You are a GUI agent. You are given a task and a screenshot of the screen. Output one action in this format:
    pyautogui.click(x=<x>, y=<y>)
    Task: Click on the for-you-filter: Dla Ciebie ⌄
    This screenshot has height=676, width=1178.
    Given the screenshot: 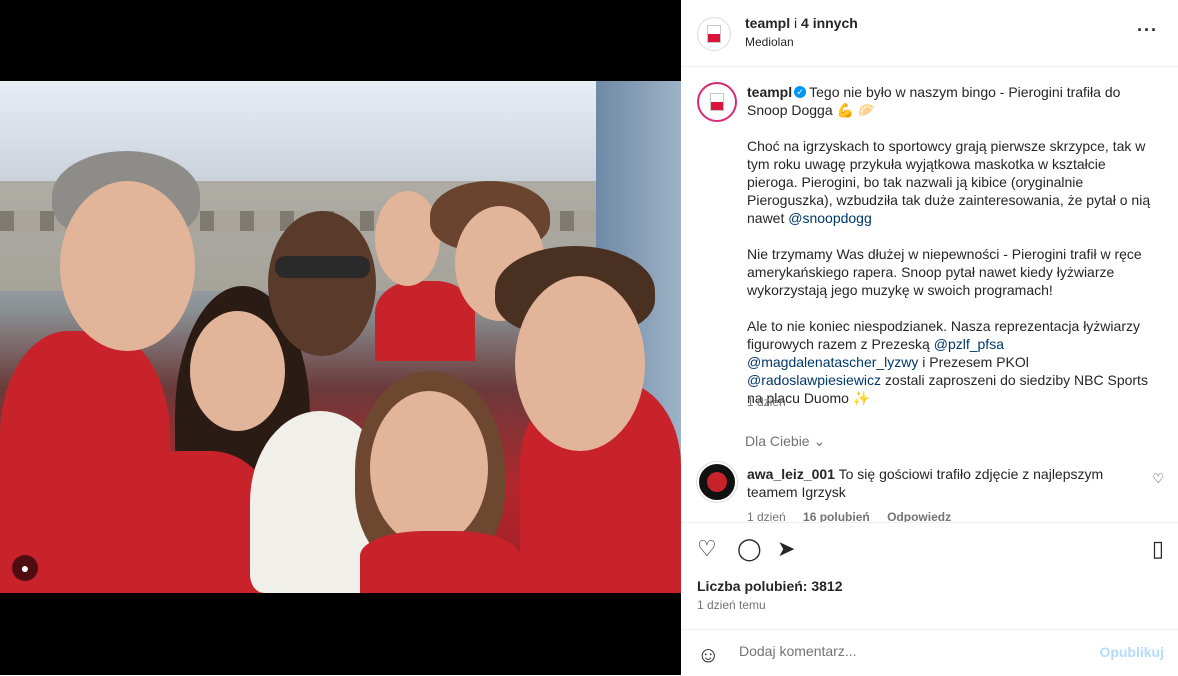 What is the action you would take?
    pyautogui.click(x=785, y=441)
    